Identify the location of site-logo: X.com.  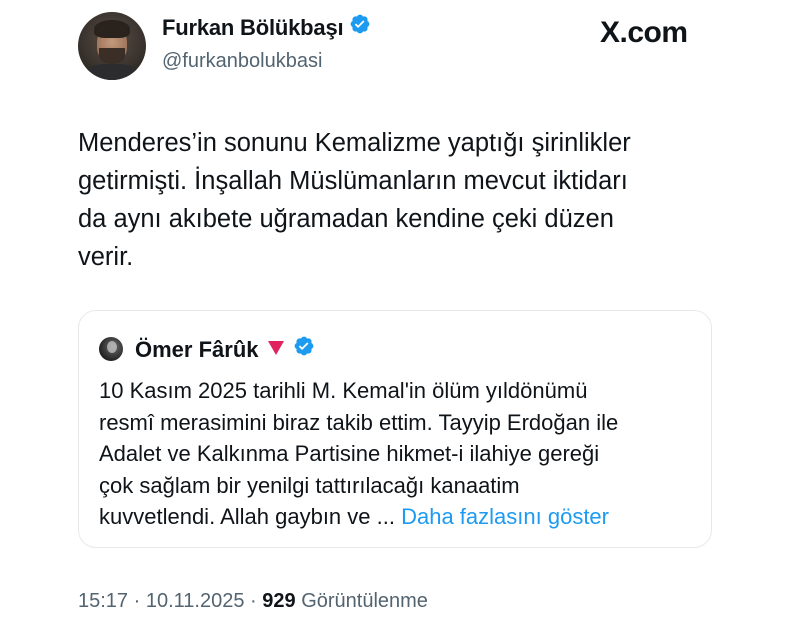
(644, 32).